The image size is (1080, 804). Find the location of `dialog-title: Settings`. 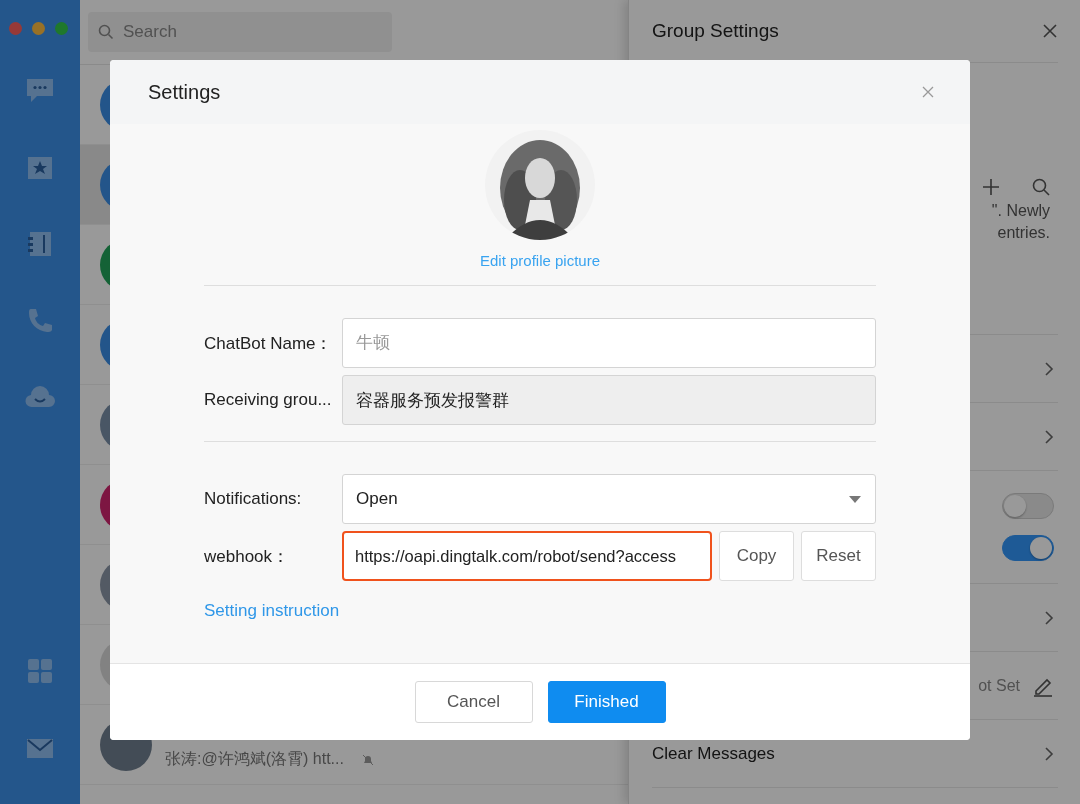

dialog-title: Settings is located at coordinates (184, 92).